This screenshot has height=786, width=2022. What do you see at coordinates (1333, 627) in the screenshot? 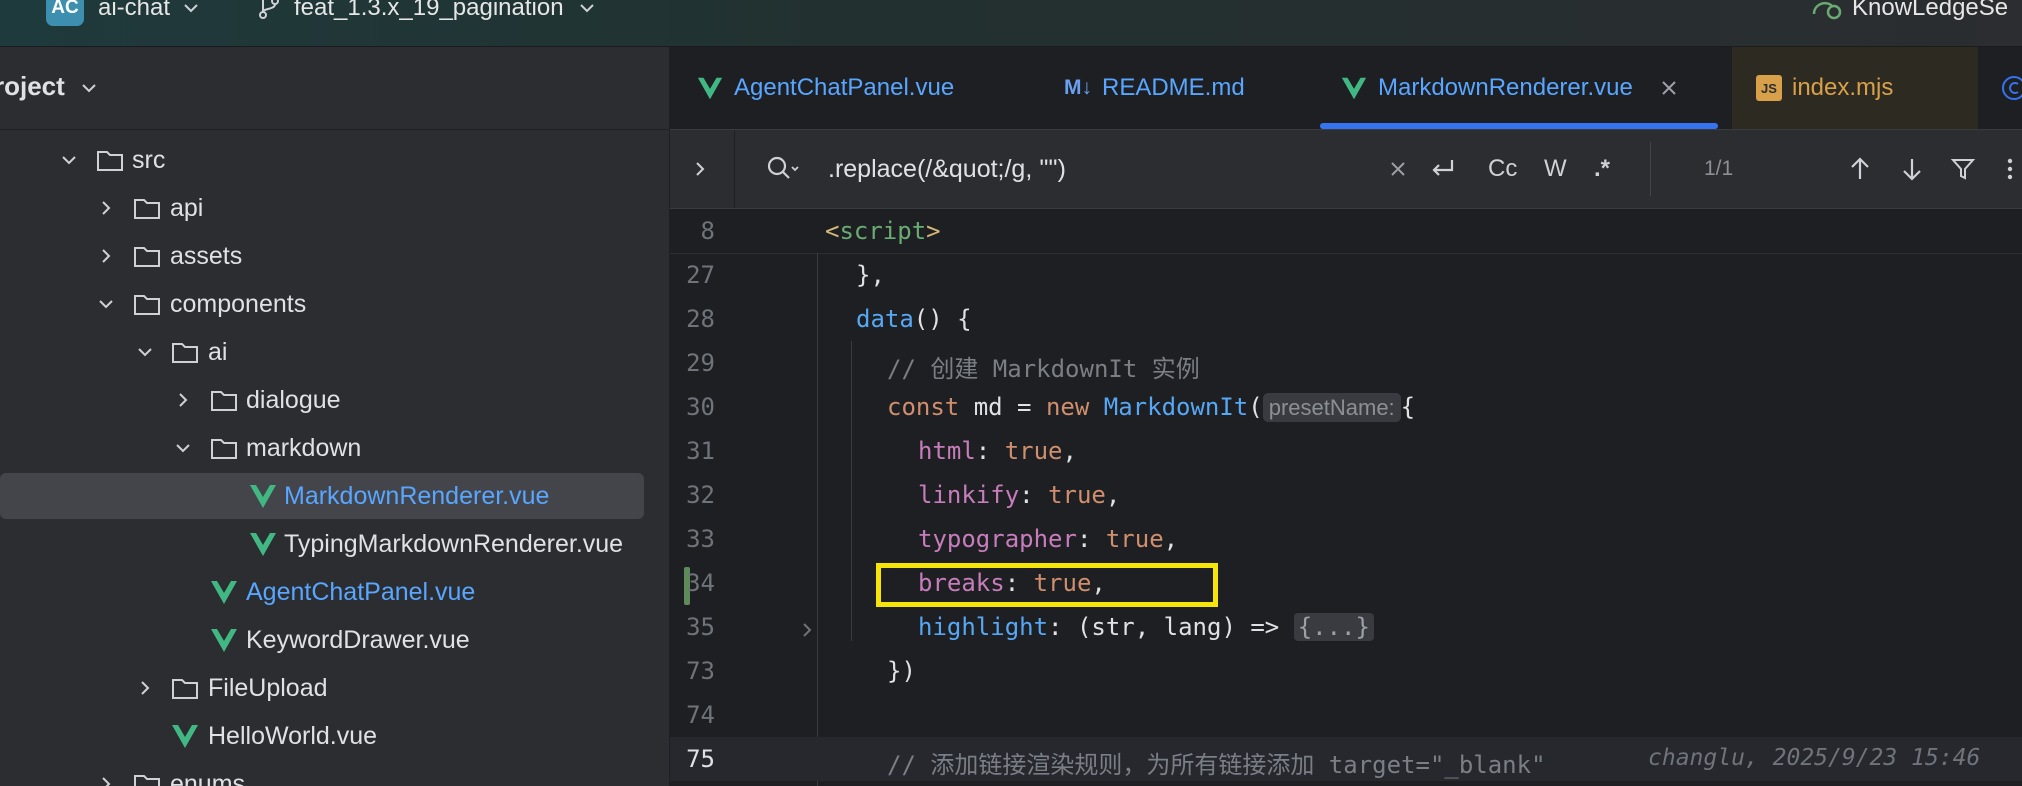
I see `folded-region: {...}` at bounding box center [1333, 627].